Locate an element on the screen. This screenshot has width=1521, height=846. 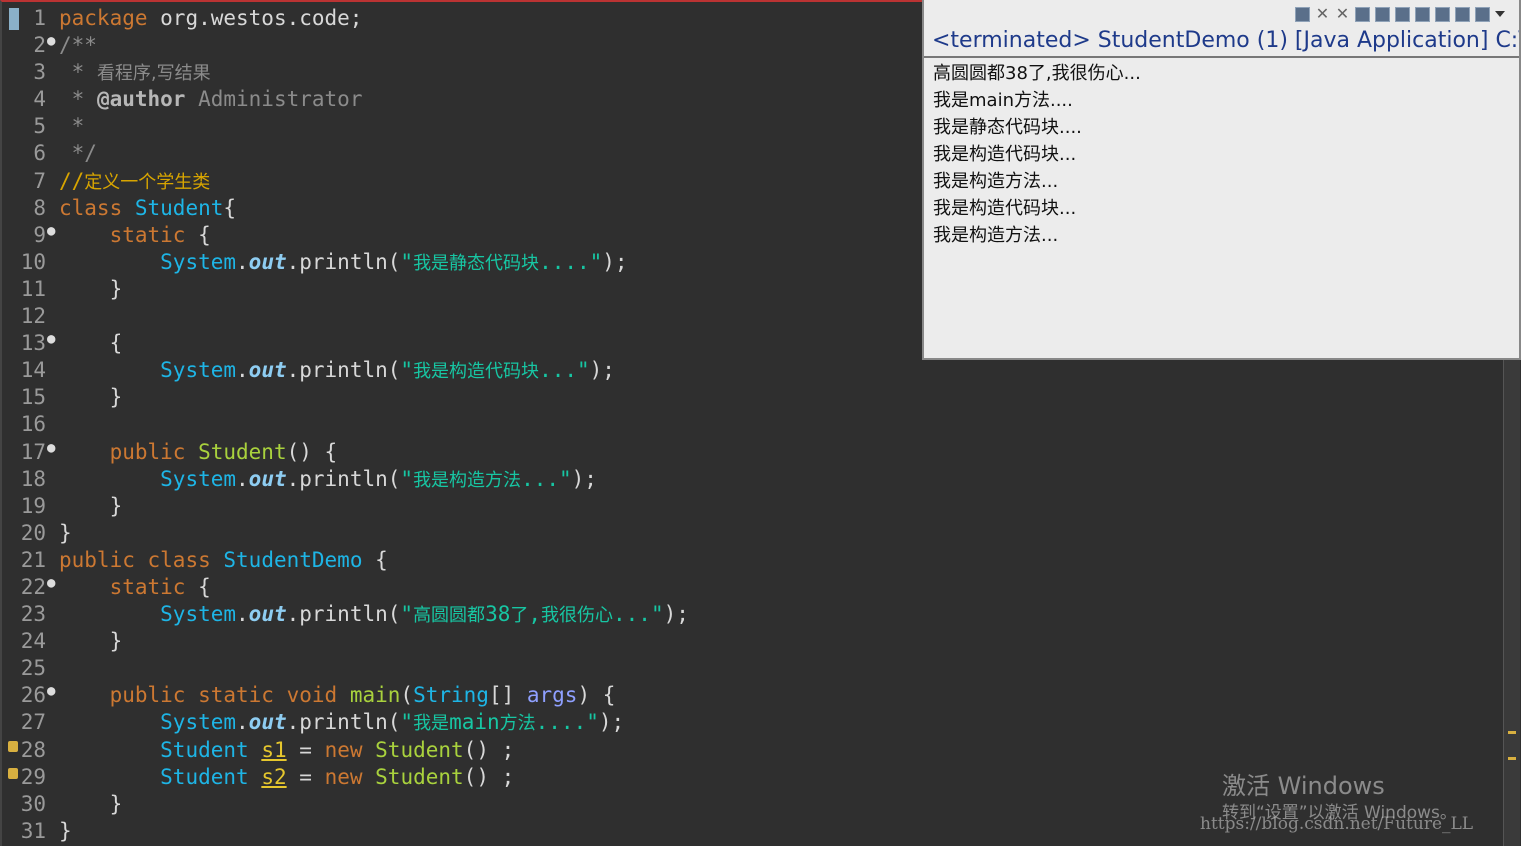
code-text: /** is located at coordinates (78, 45).